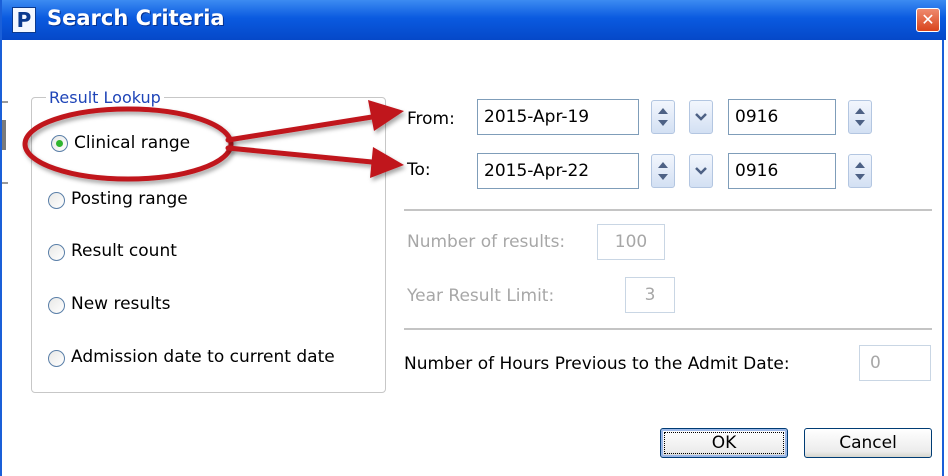 Image resolution: width=948 pixels, height=476 pixels. Describe the element at coordinates (203, 357) in the screenshot. I see `radio-label-admission-date: Admission date to current date` at that location.